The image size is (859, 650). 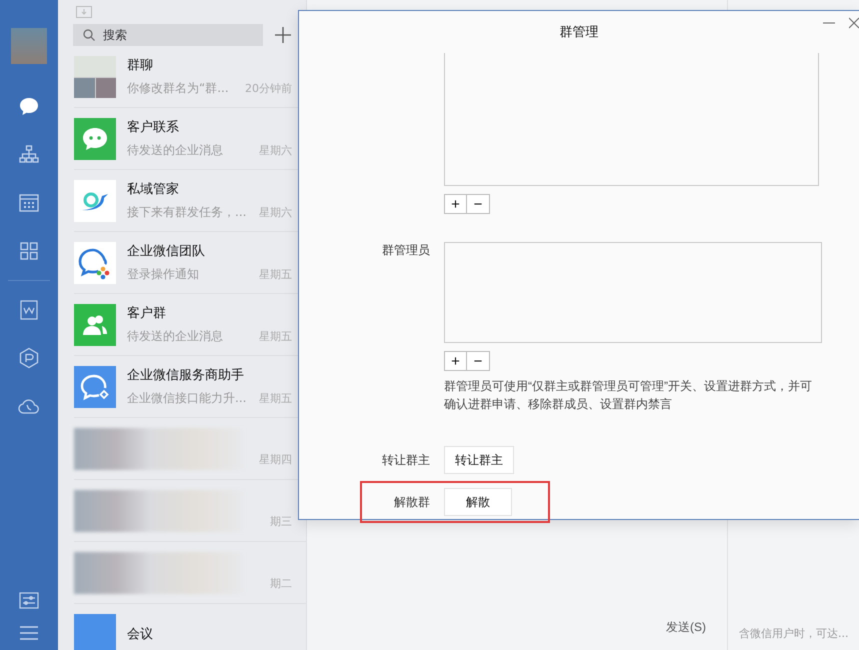 What do you see at coordinates (89, 35) in the screenshot?
I see `search-icon` at bounding box center [89, 35].